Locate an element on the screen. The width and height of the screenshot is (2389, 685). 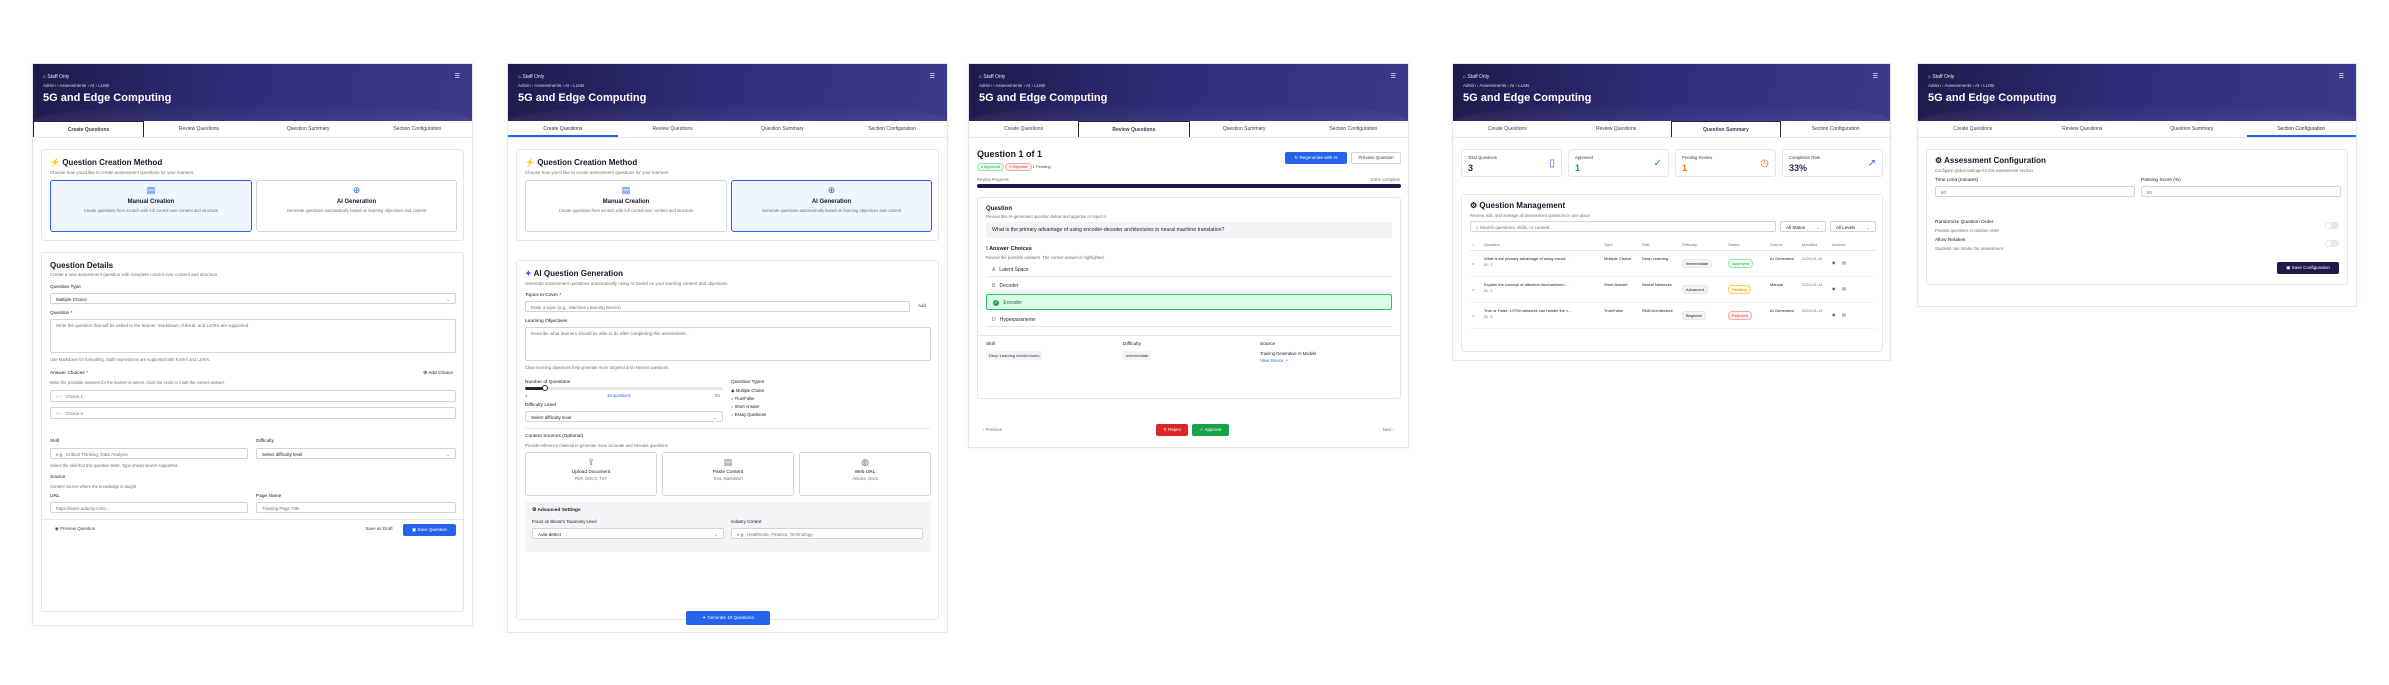
type-option: ○ Short Answer is located at coordinates (745, 406).